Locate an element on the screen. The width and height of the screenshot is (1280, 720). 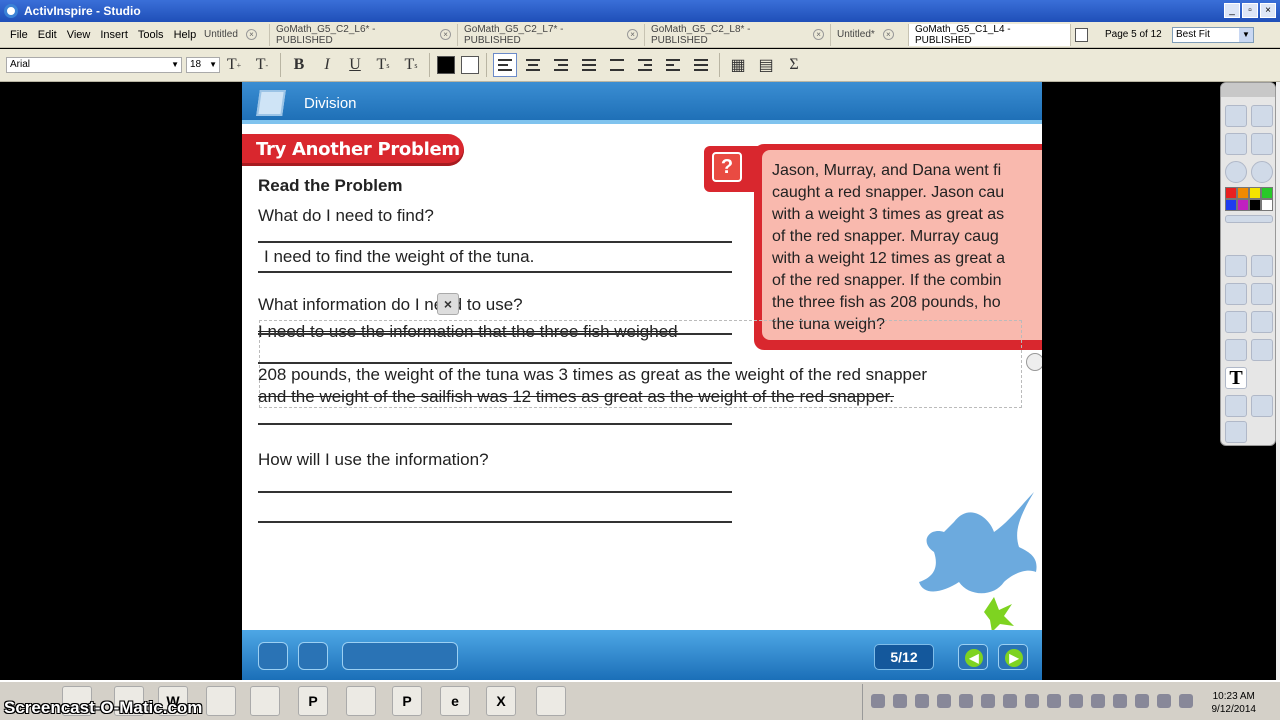
record-icon is located at coordinates (1236, 172).